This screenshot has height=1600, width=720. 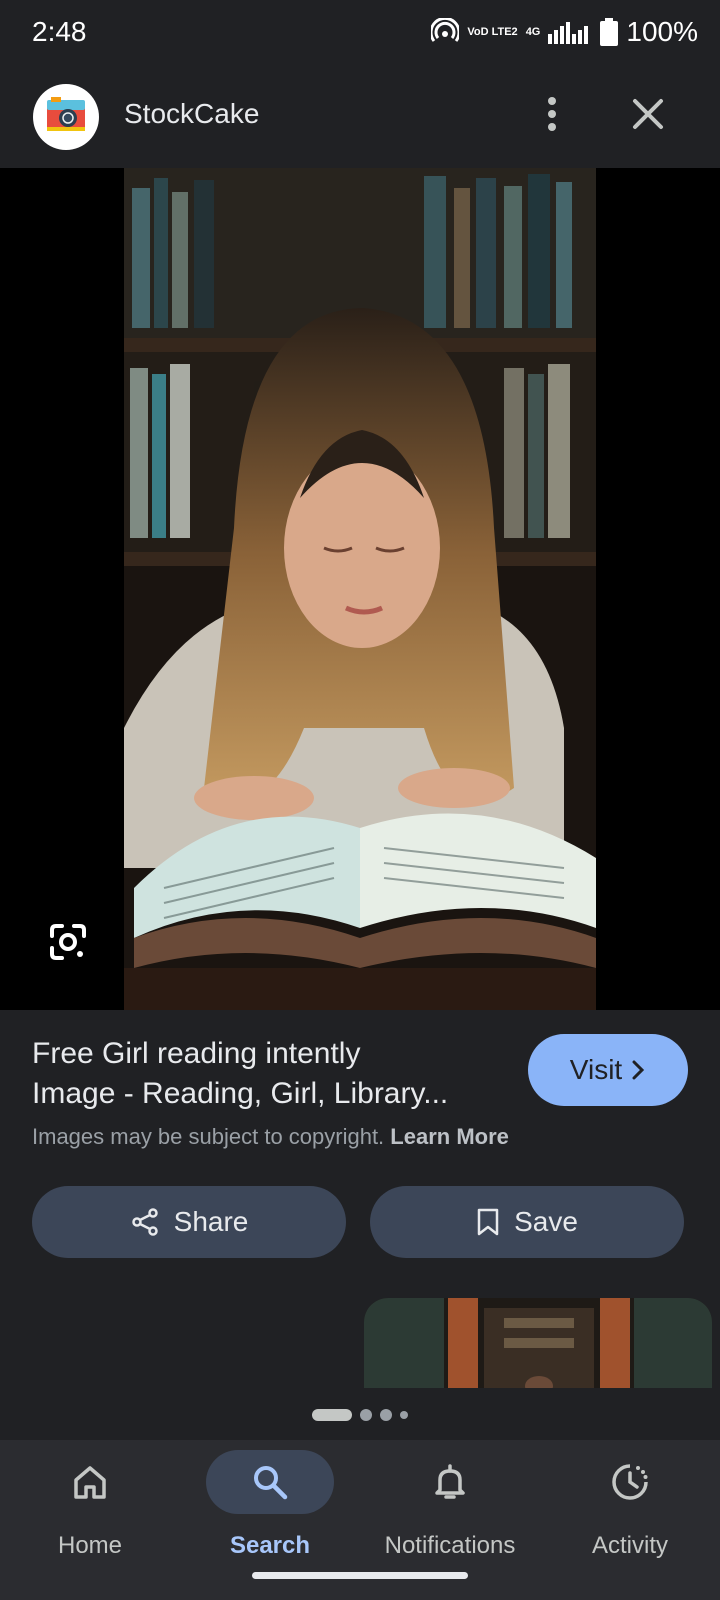 What do you see at coordinates (59, 31) in the screenshot?
I see `status-time: 2:48` at bounding box center [59, 31].